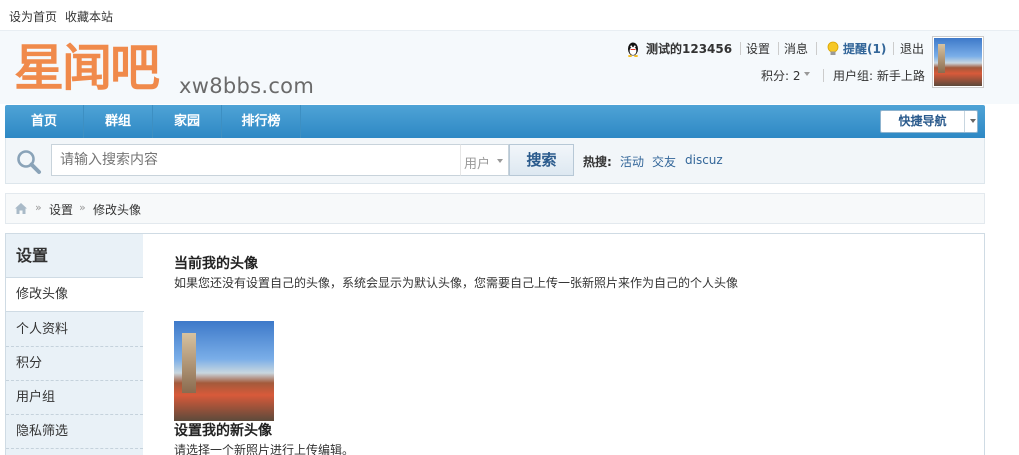 The height and width of the screenshot is (455, 1019). Describe the element at coordinates (87, 68) in the screenshot. I see `logo-cn-text: 星闻吧` at that location.